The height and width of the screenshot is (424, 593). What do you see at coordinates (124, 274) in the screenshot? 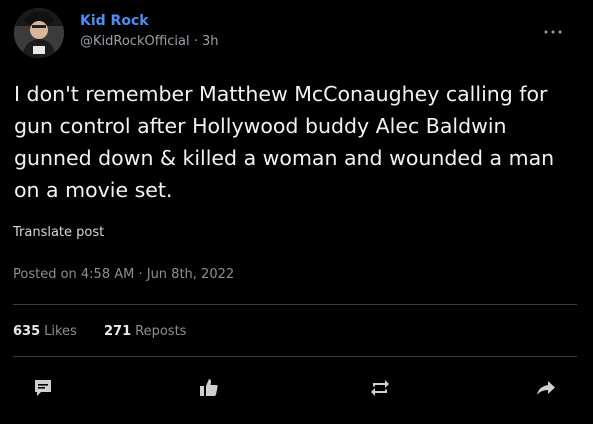
I see `post-timestamp: Posted on 4:58 AM · Jun 8th, 2022` at bounding box center [124, 274].